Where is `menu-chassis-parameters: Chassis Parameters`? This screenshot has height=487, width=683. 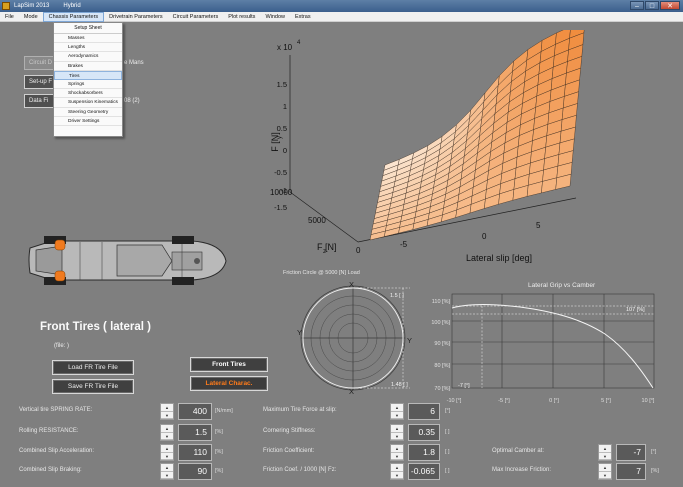 menu-chassis-parameters: Chassis Parameters is located at coordinates (73, 16).